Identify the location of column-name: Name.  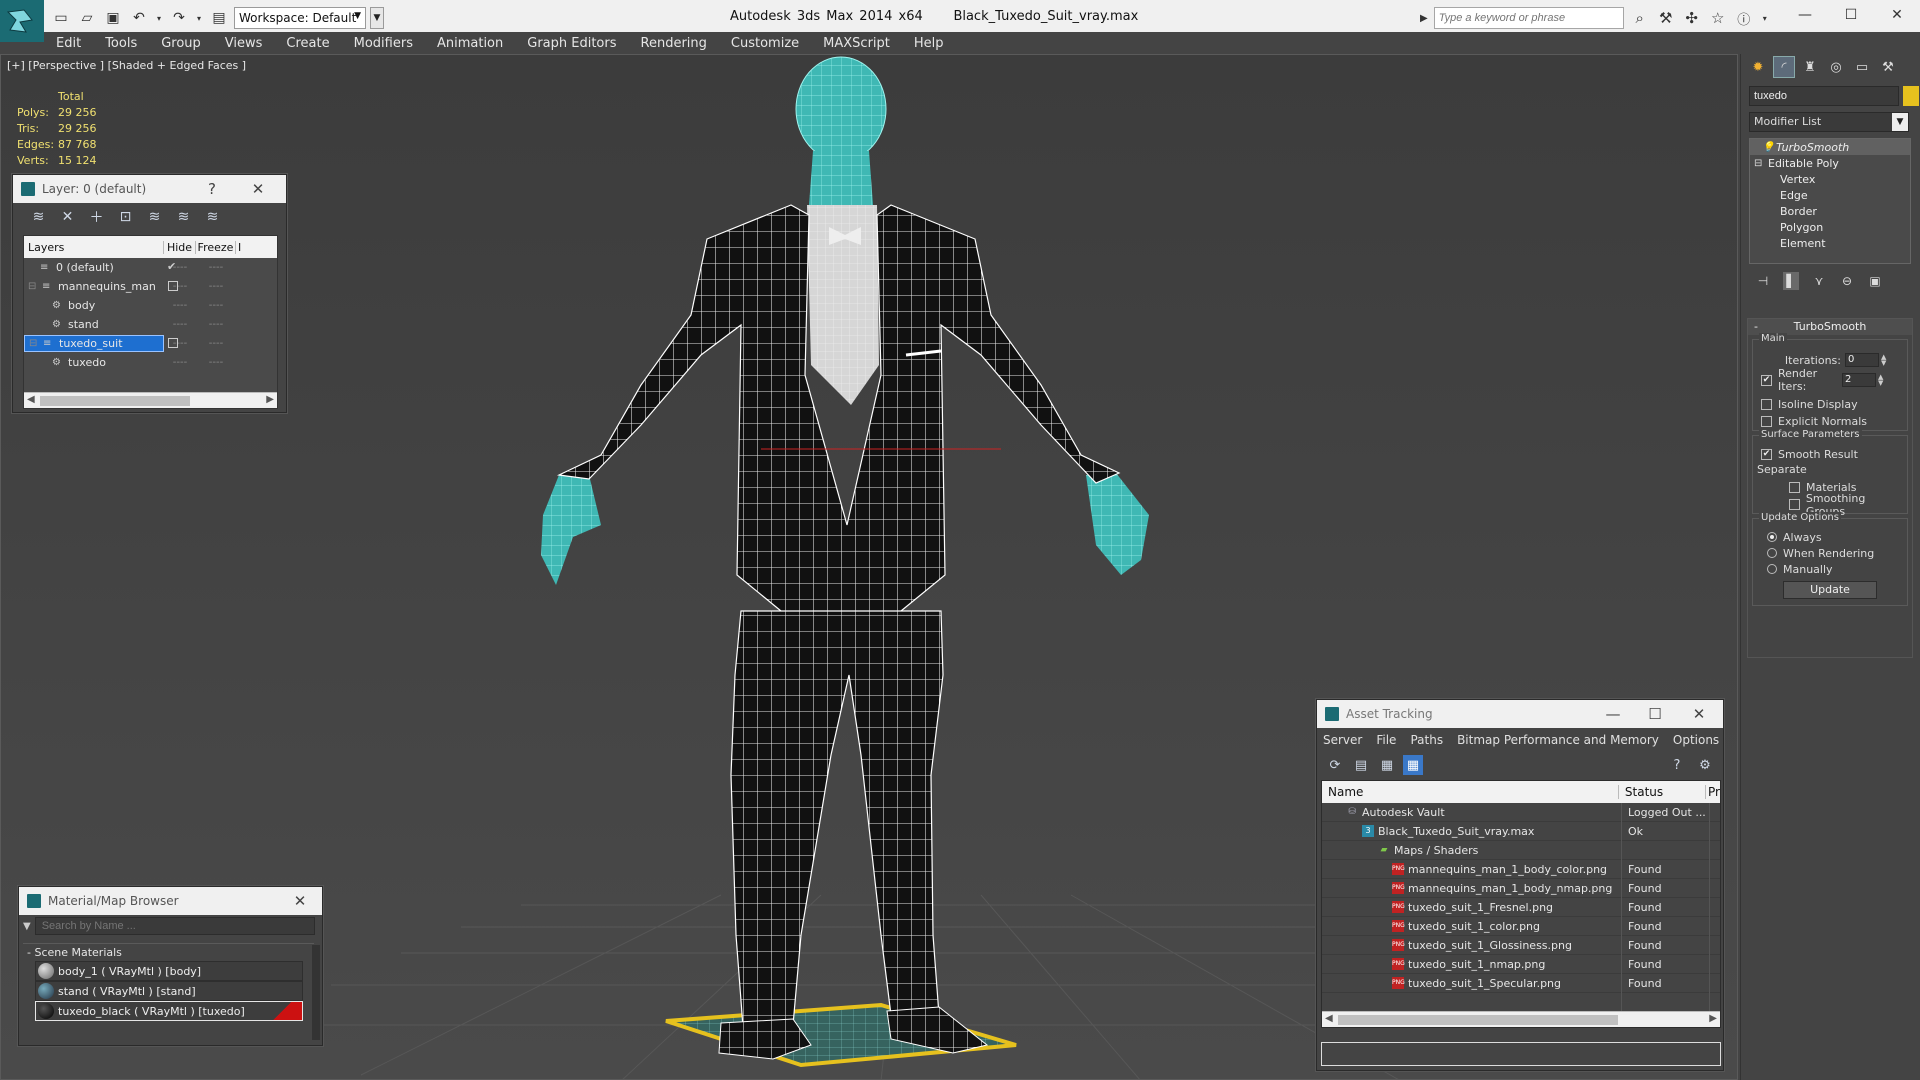
(1470, 792).